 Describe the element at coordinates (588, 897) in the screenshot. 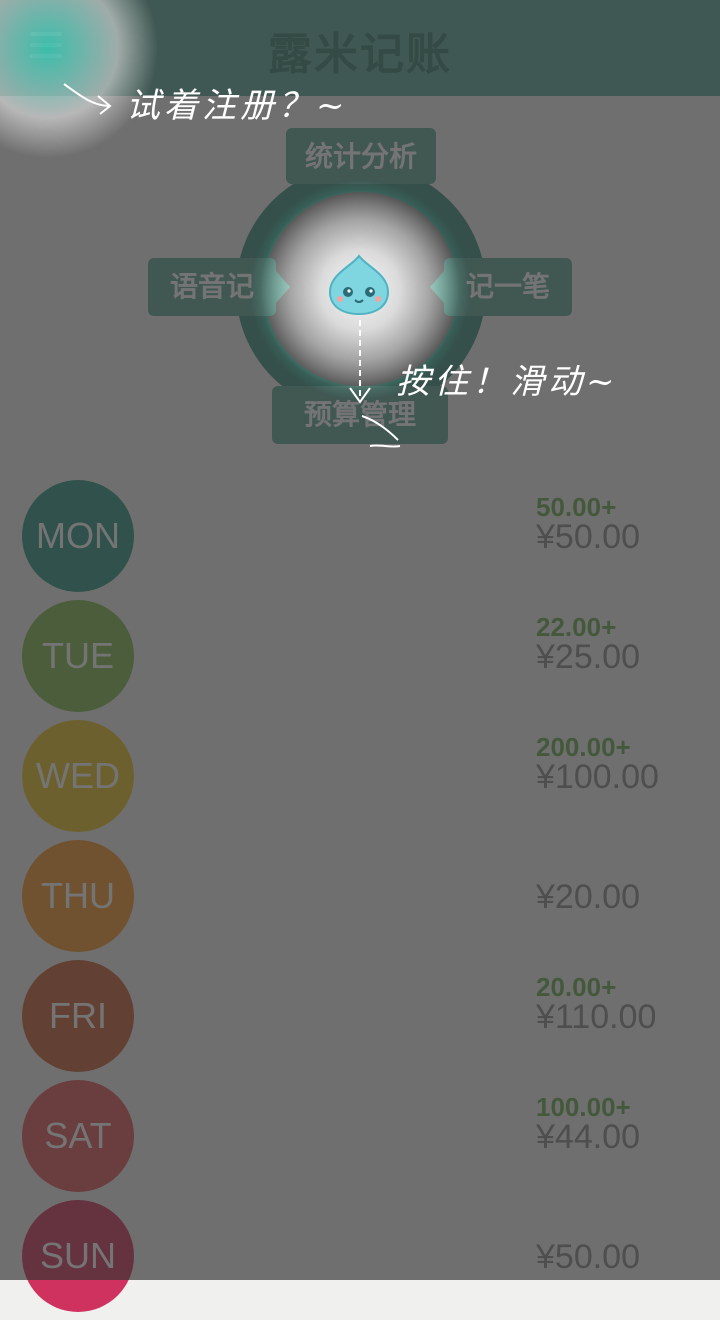

I see `day-expense: ¥20.00` at that location.